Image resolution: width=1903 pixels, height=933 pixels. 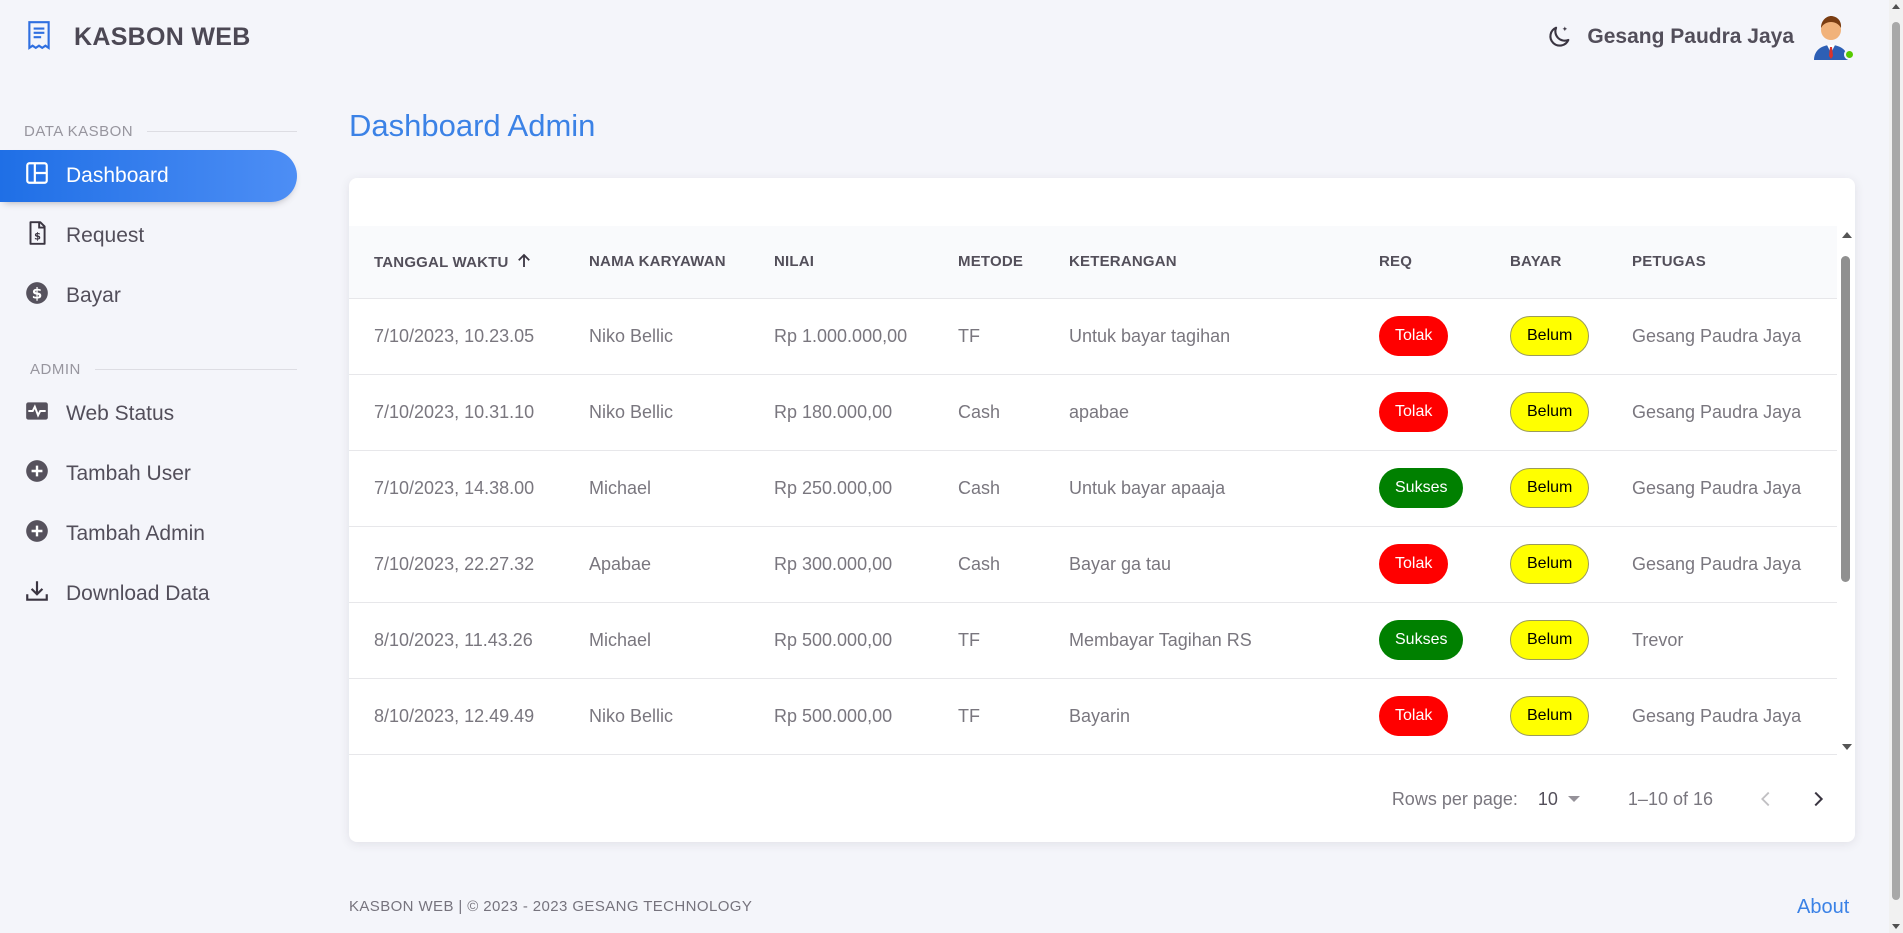 What do you see at coordinates (105, 235) in the screenshot?
I see `sidebar-item-label: Request` at bounding box center [105, 235].